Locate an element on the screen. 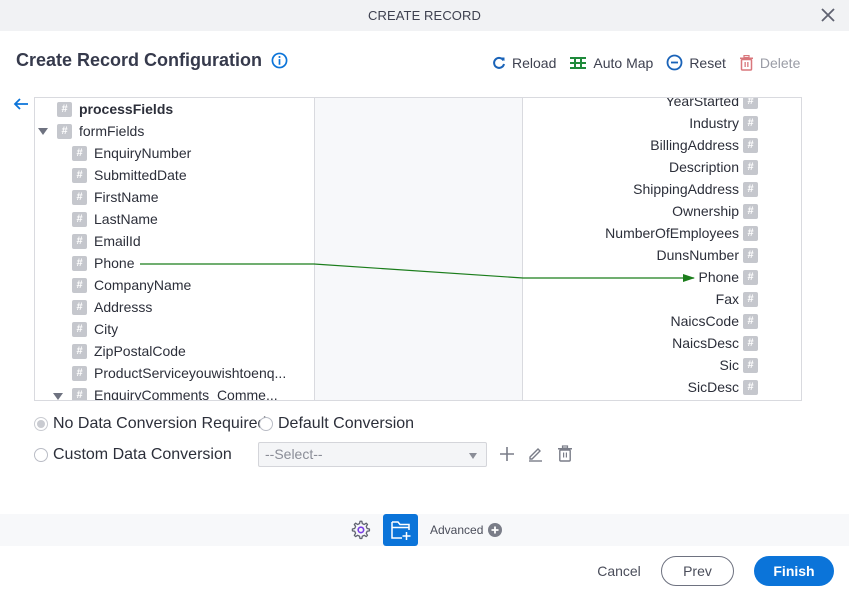  tree-item-label: SubmittedDate is located at coordinates (140, 175).